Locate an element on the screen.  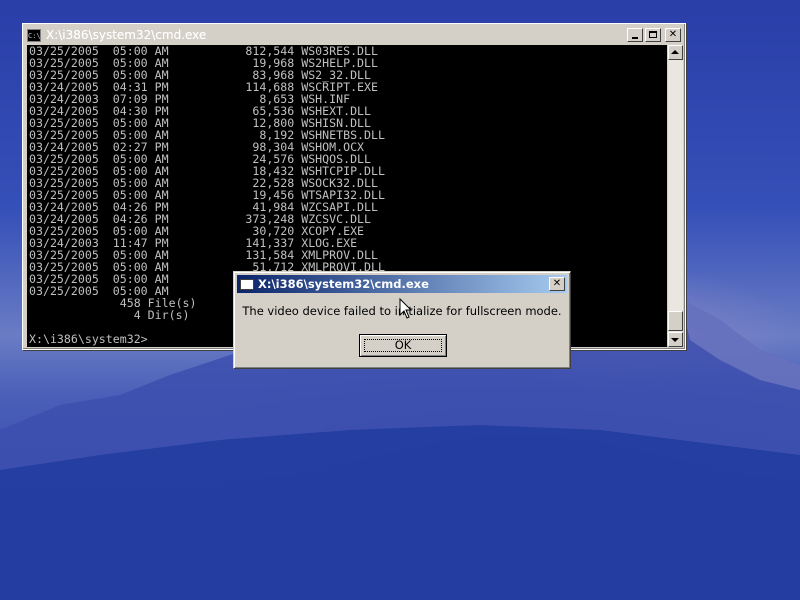
scroll-up-button is located at coordinates (675, 52).